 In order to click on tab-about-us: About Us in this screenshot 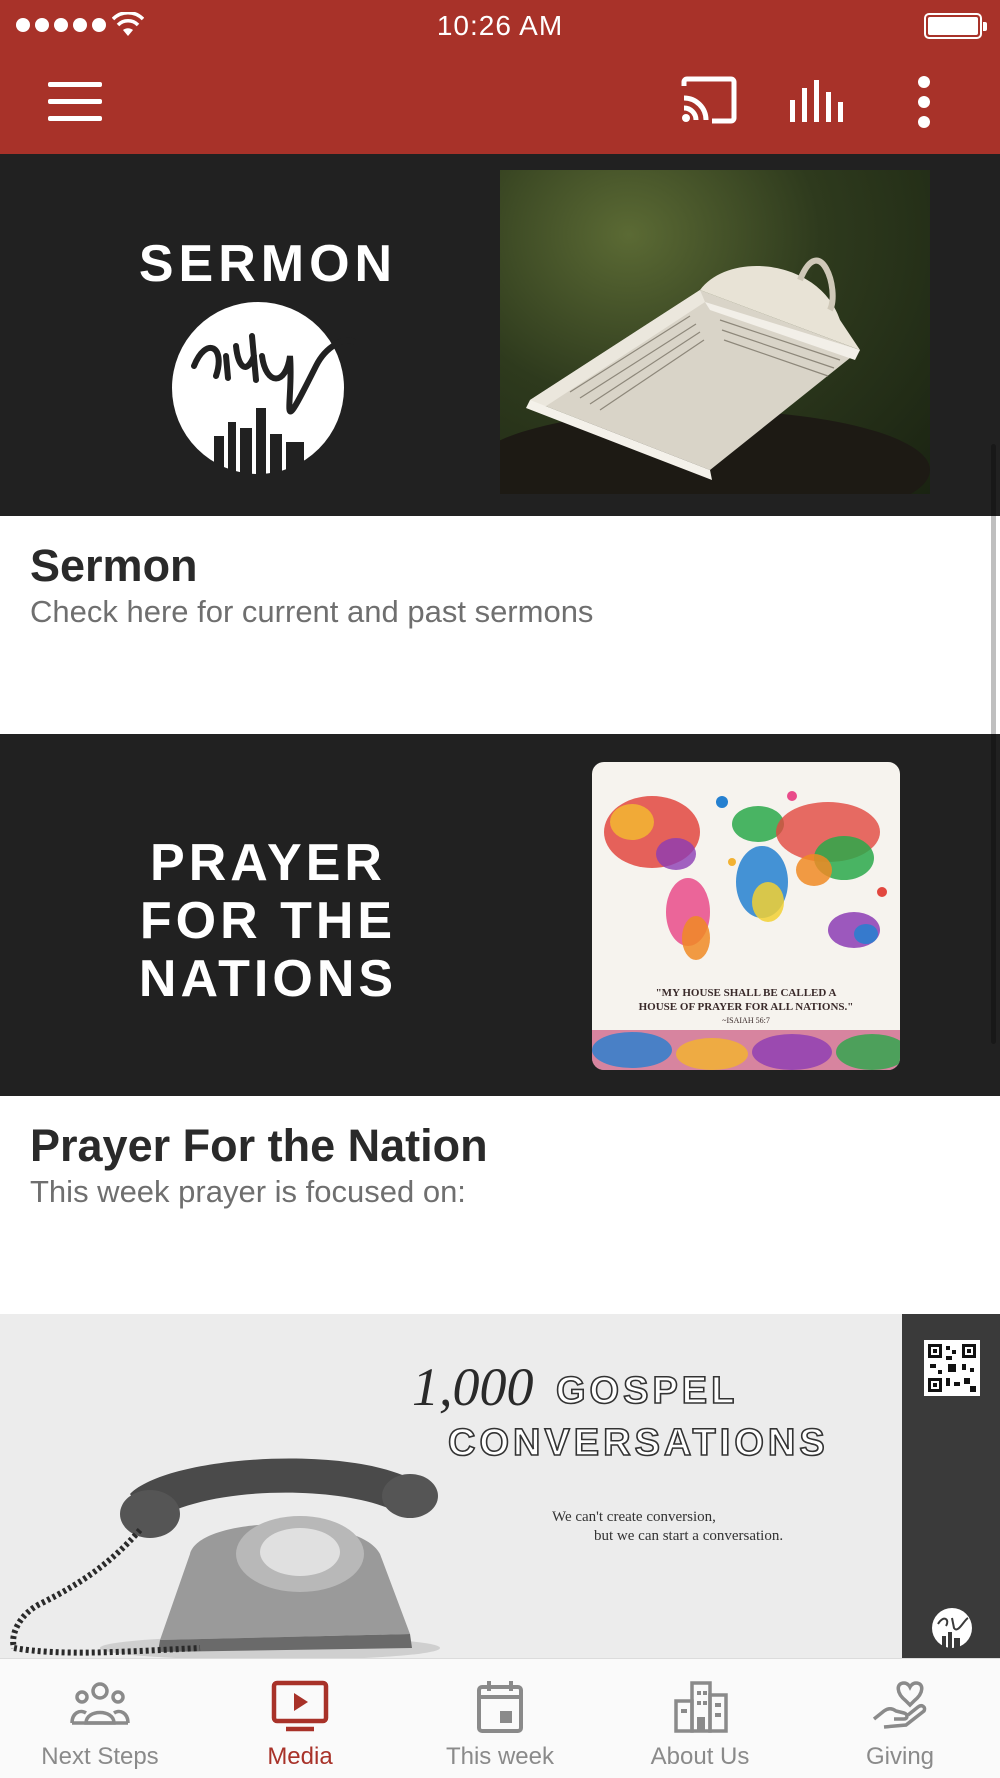, I will do `click(700, 1718)`.